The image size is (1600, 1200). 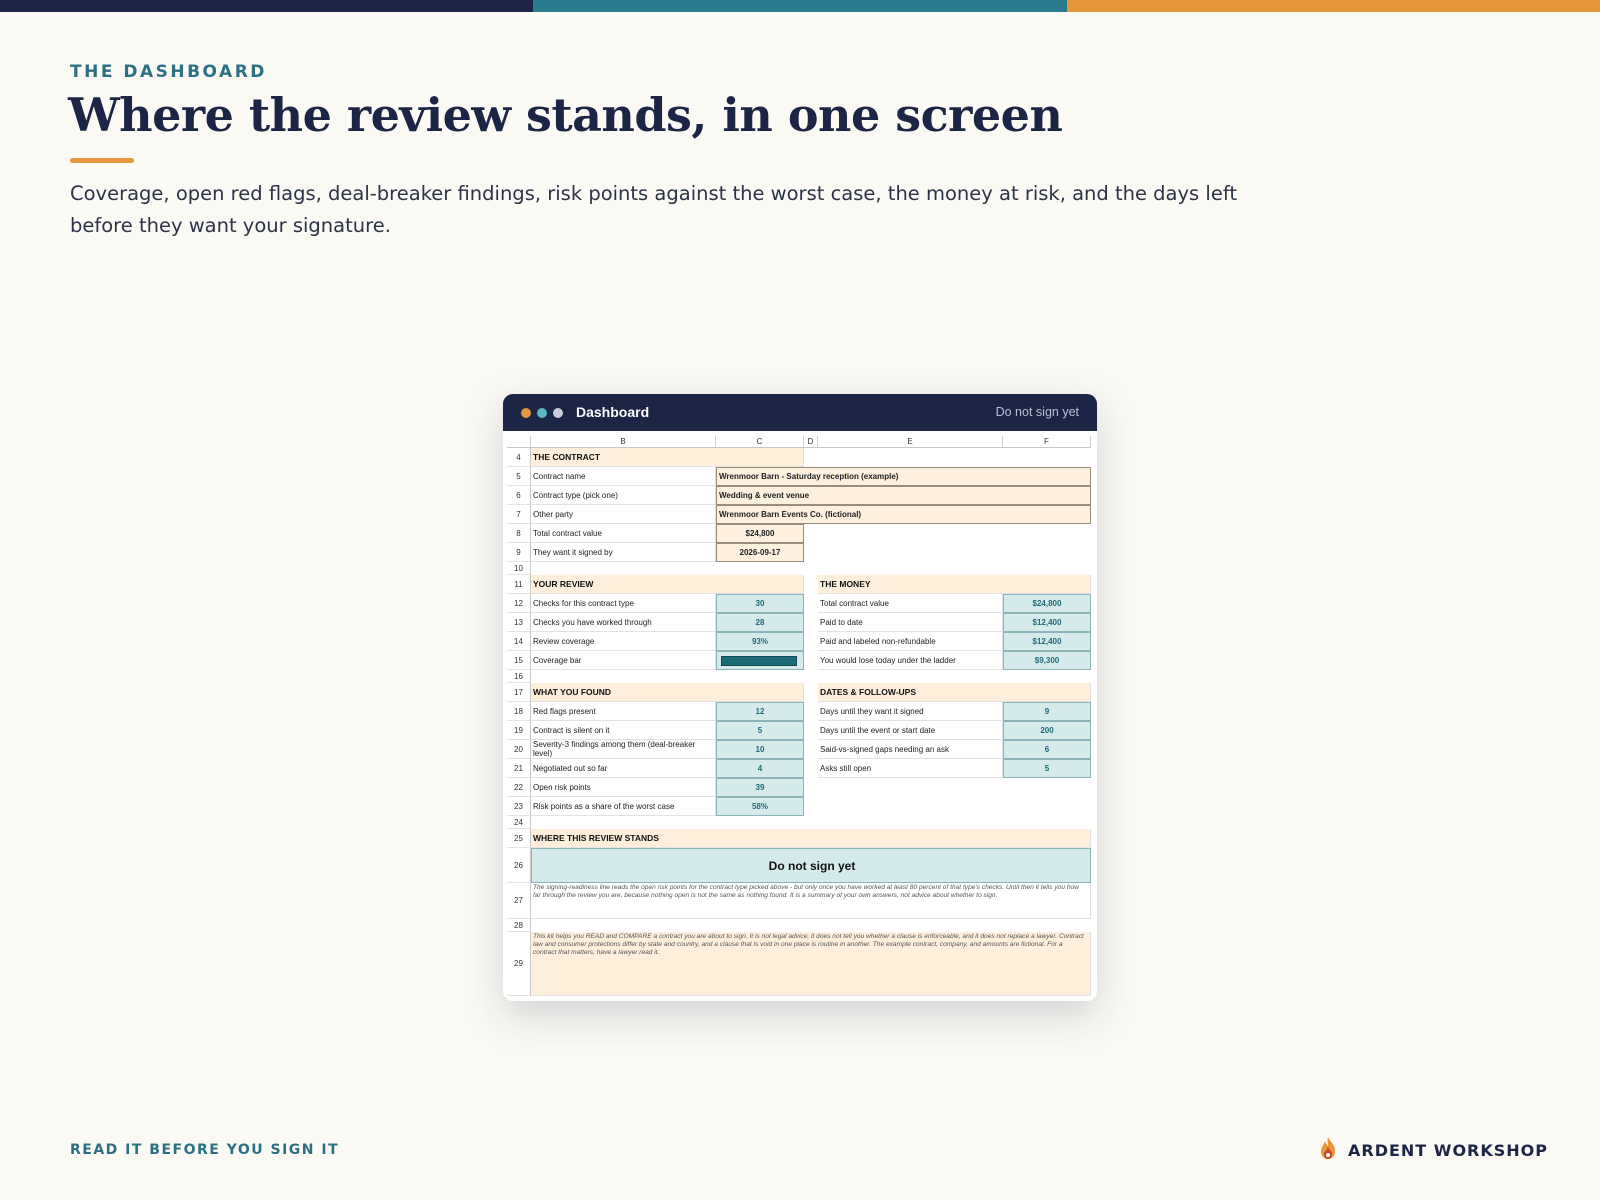 I want to click on row-number: 6, so click(x=519, y=495).